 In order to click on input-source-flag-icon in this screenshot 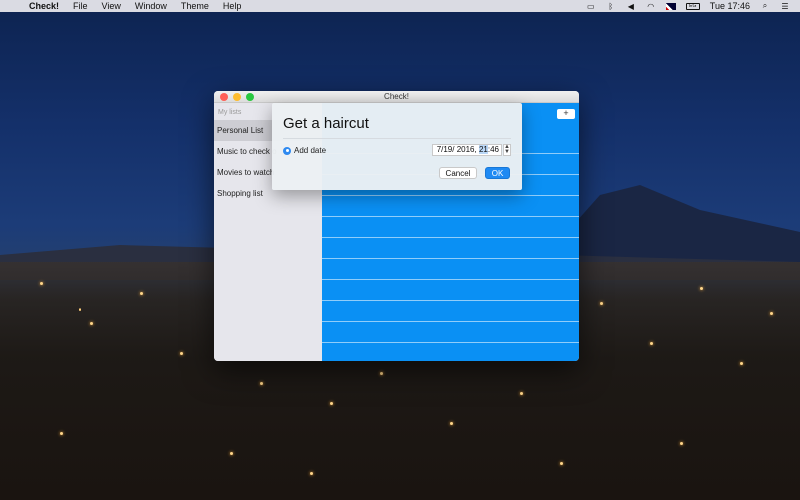, I will do `click(670, 6)`.